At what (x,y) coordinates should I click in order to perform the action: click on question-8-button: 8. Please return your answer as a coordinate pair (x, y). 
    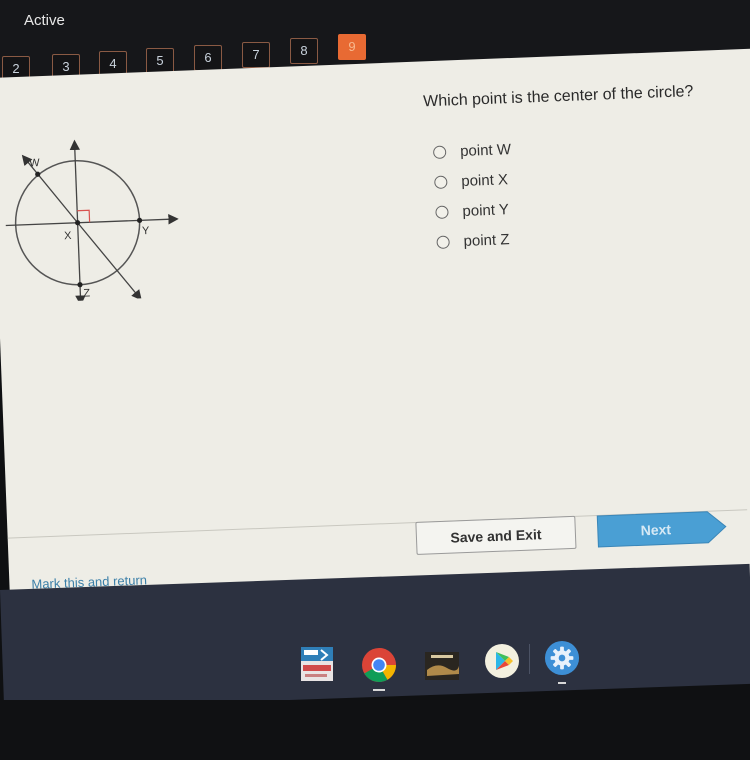
    Looking at the image, I should click on (304, 51).